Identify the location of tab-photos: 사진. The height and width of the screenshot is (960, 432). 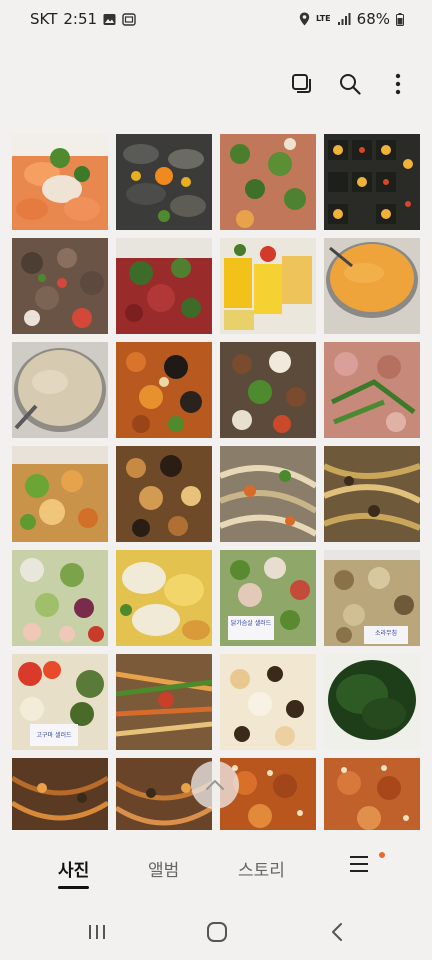
(74, 872).